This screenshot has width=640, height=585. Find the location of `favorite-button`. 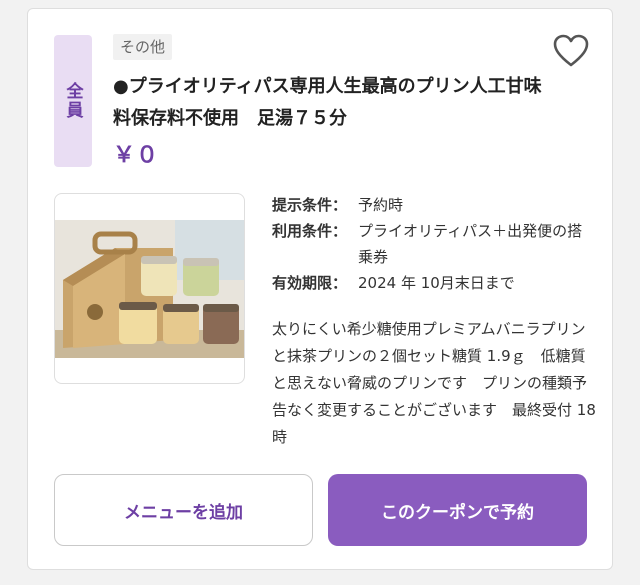

favorite-button is located at coordinates (571, 51).